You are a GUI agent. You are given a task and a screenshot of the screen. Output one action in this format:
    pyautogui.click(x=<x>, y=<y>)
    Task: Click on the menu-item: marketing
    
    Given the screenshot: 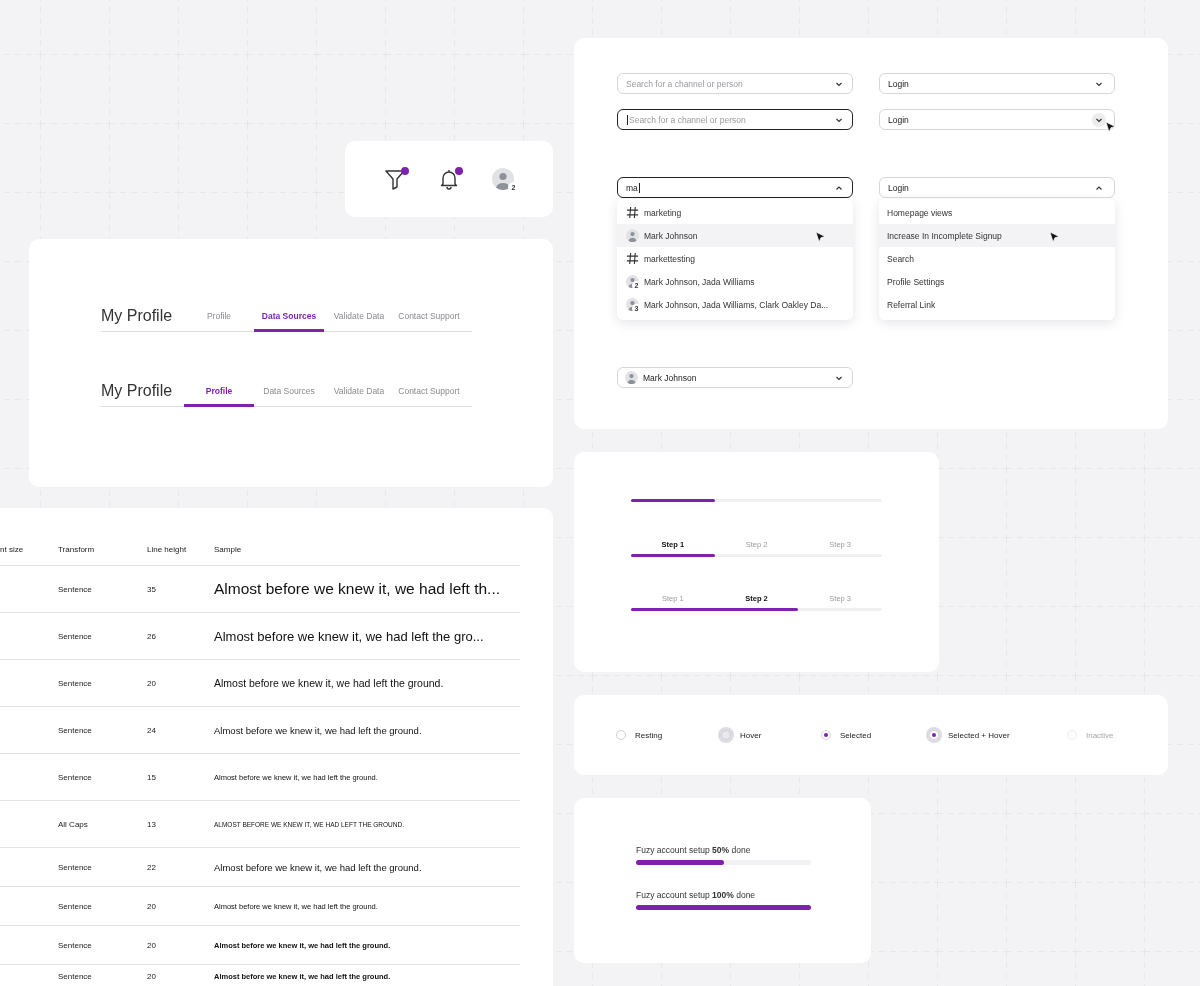 What is the action you would take?
    pyautogui.click(x=735, y=212)
    